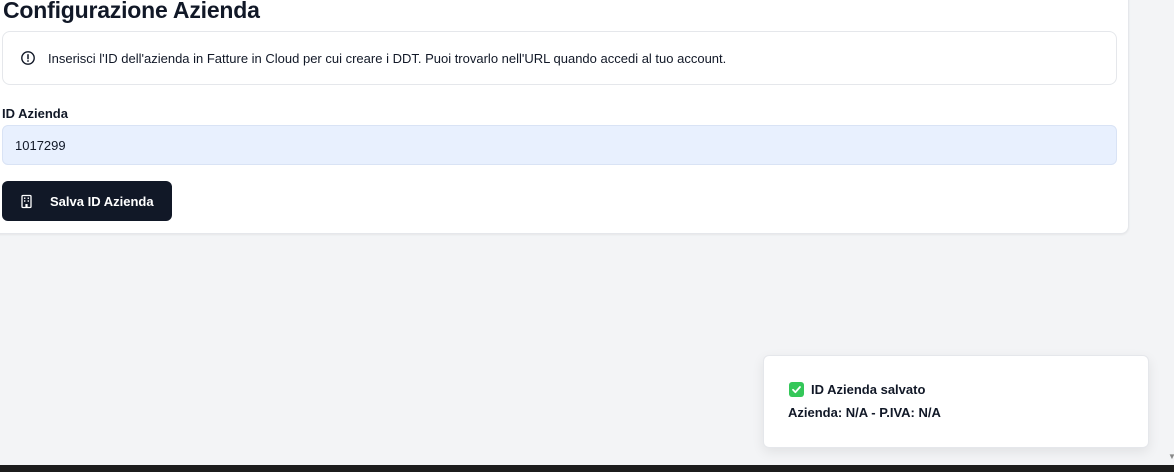  I want to click on toast-detail: Azienda: N/A - P.IVA: N/A, so click(864, 412).